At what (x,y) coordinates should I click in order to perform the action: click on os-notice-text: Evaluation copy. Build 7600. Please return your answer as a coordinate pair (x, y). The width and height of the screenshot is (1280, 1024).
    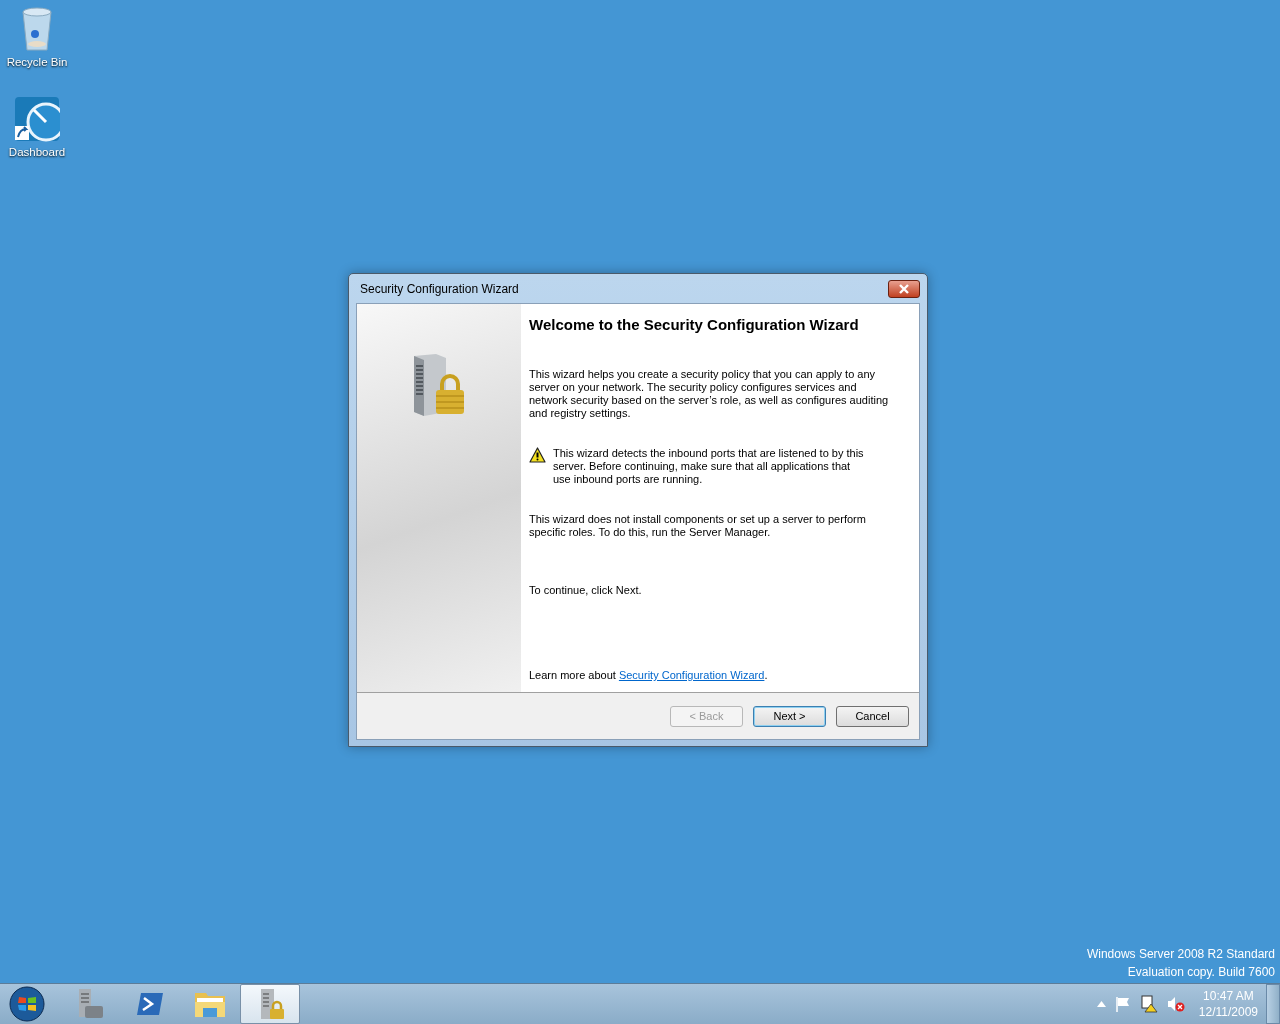
    Looking at the image, I should click on (1201, 972).